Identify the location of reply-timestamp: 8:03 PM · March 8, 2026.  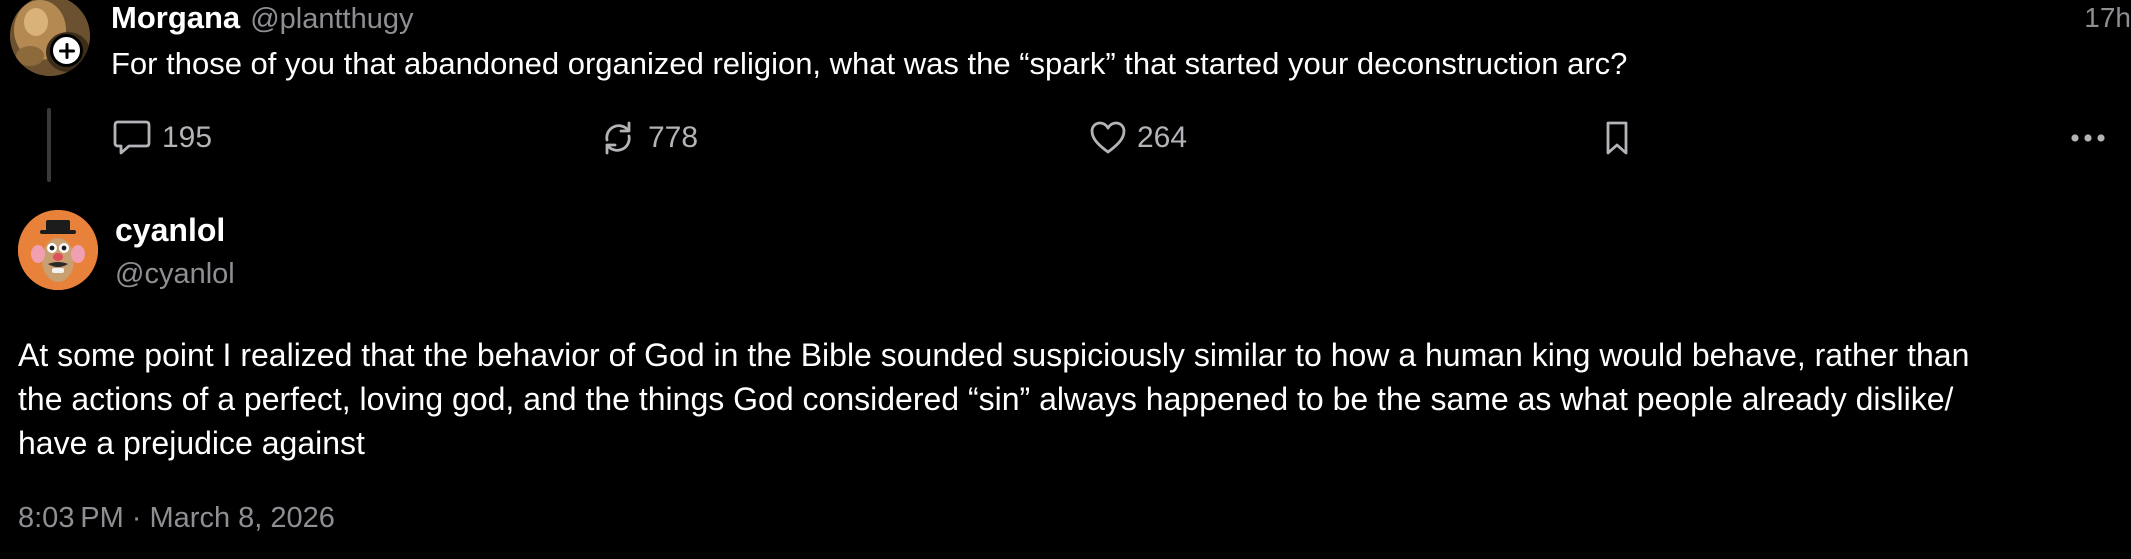
(176, 518).